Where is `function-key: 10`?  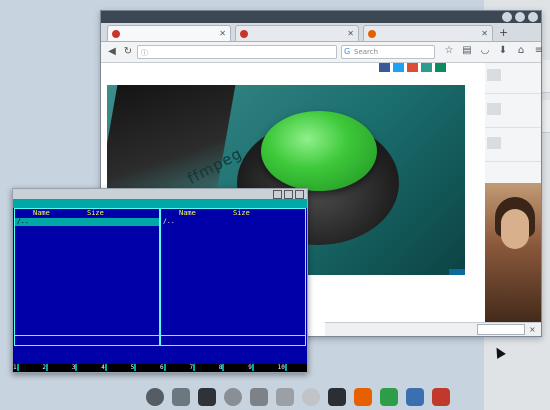 function-key: 10 is located at coordinates (292, 368).